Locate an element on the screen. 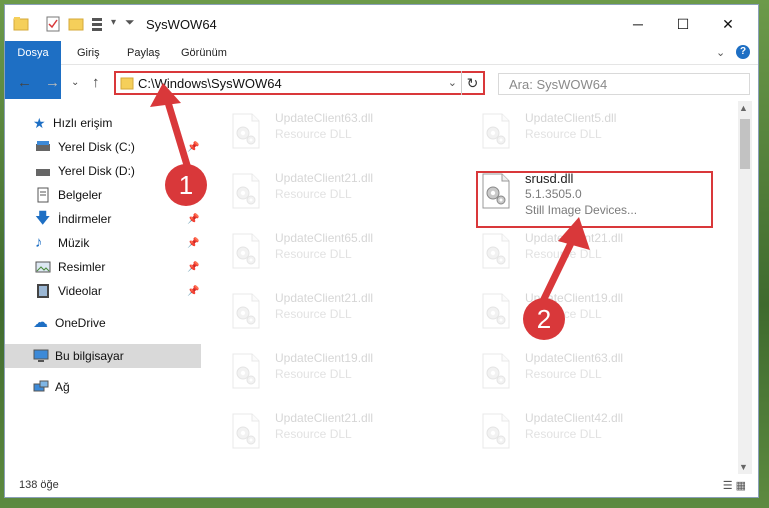 Image resolution: width=769 pixels, height=508 pixels. sidebar-item-quick-access: ★ Hızlı erişim is located at coordinates (103, 123).